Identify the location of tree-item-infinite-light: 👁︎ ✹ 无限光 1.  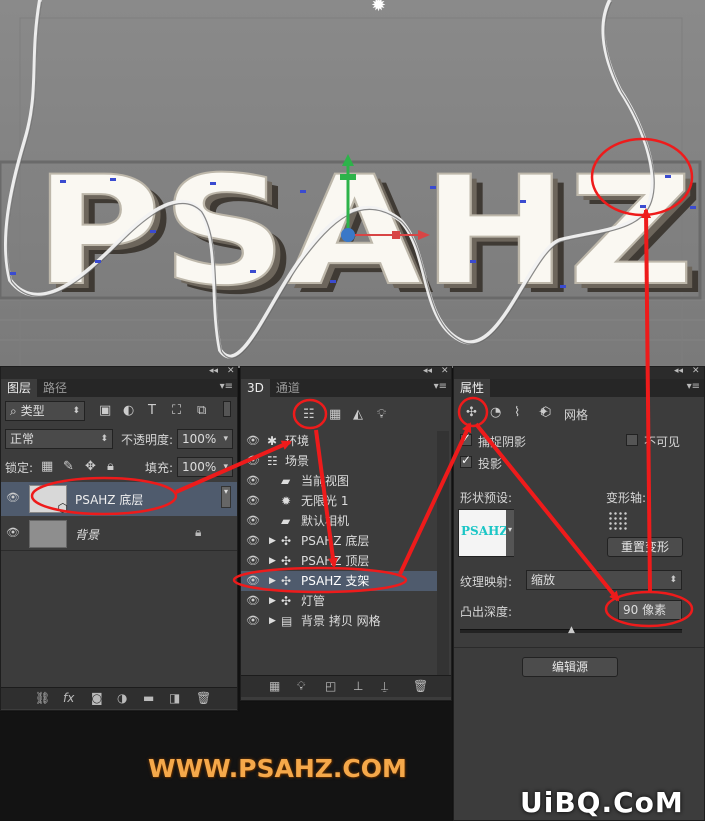
(339, 501).